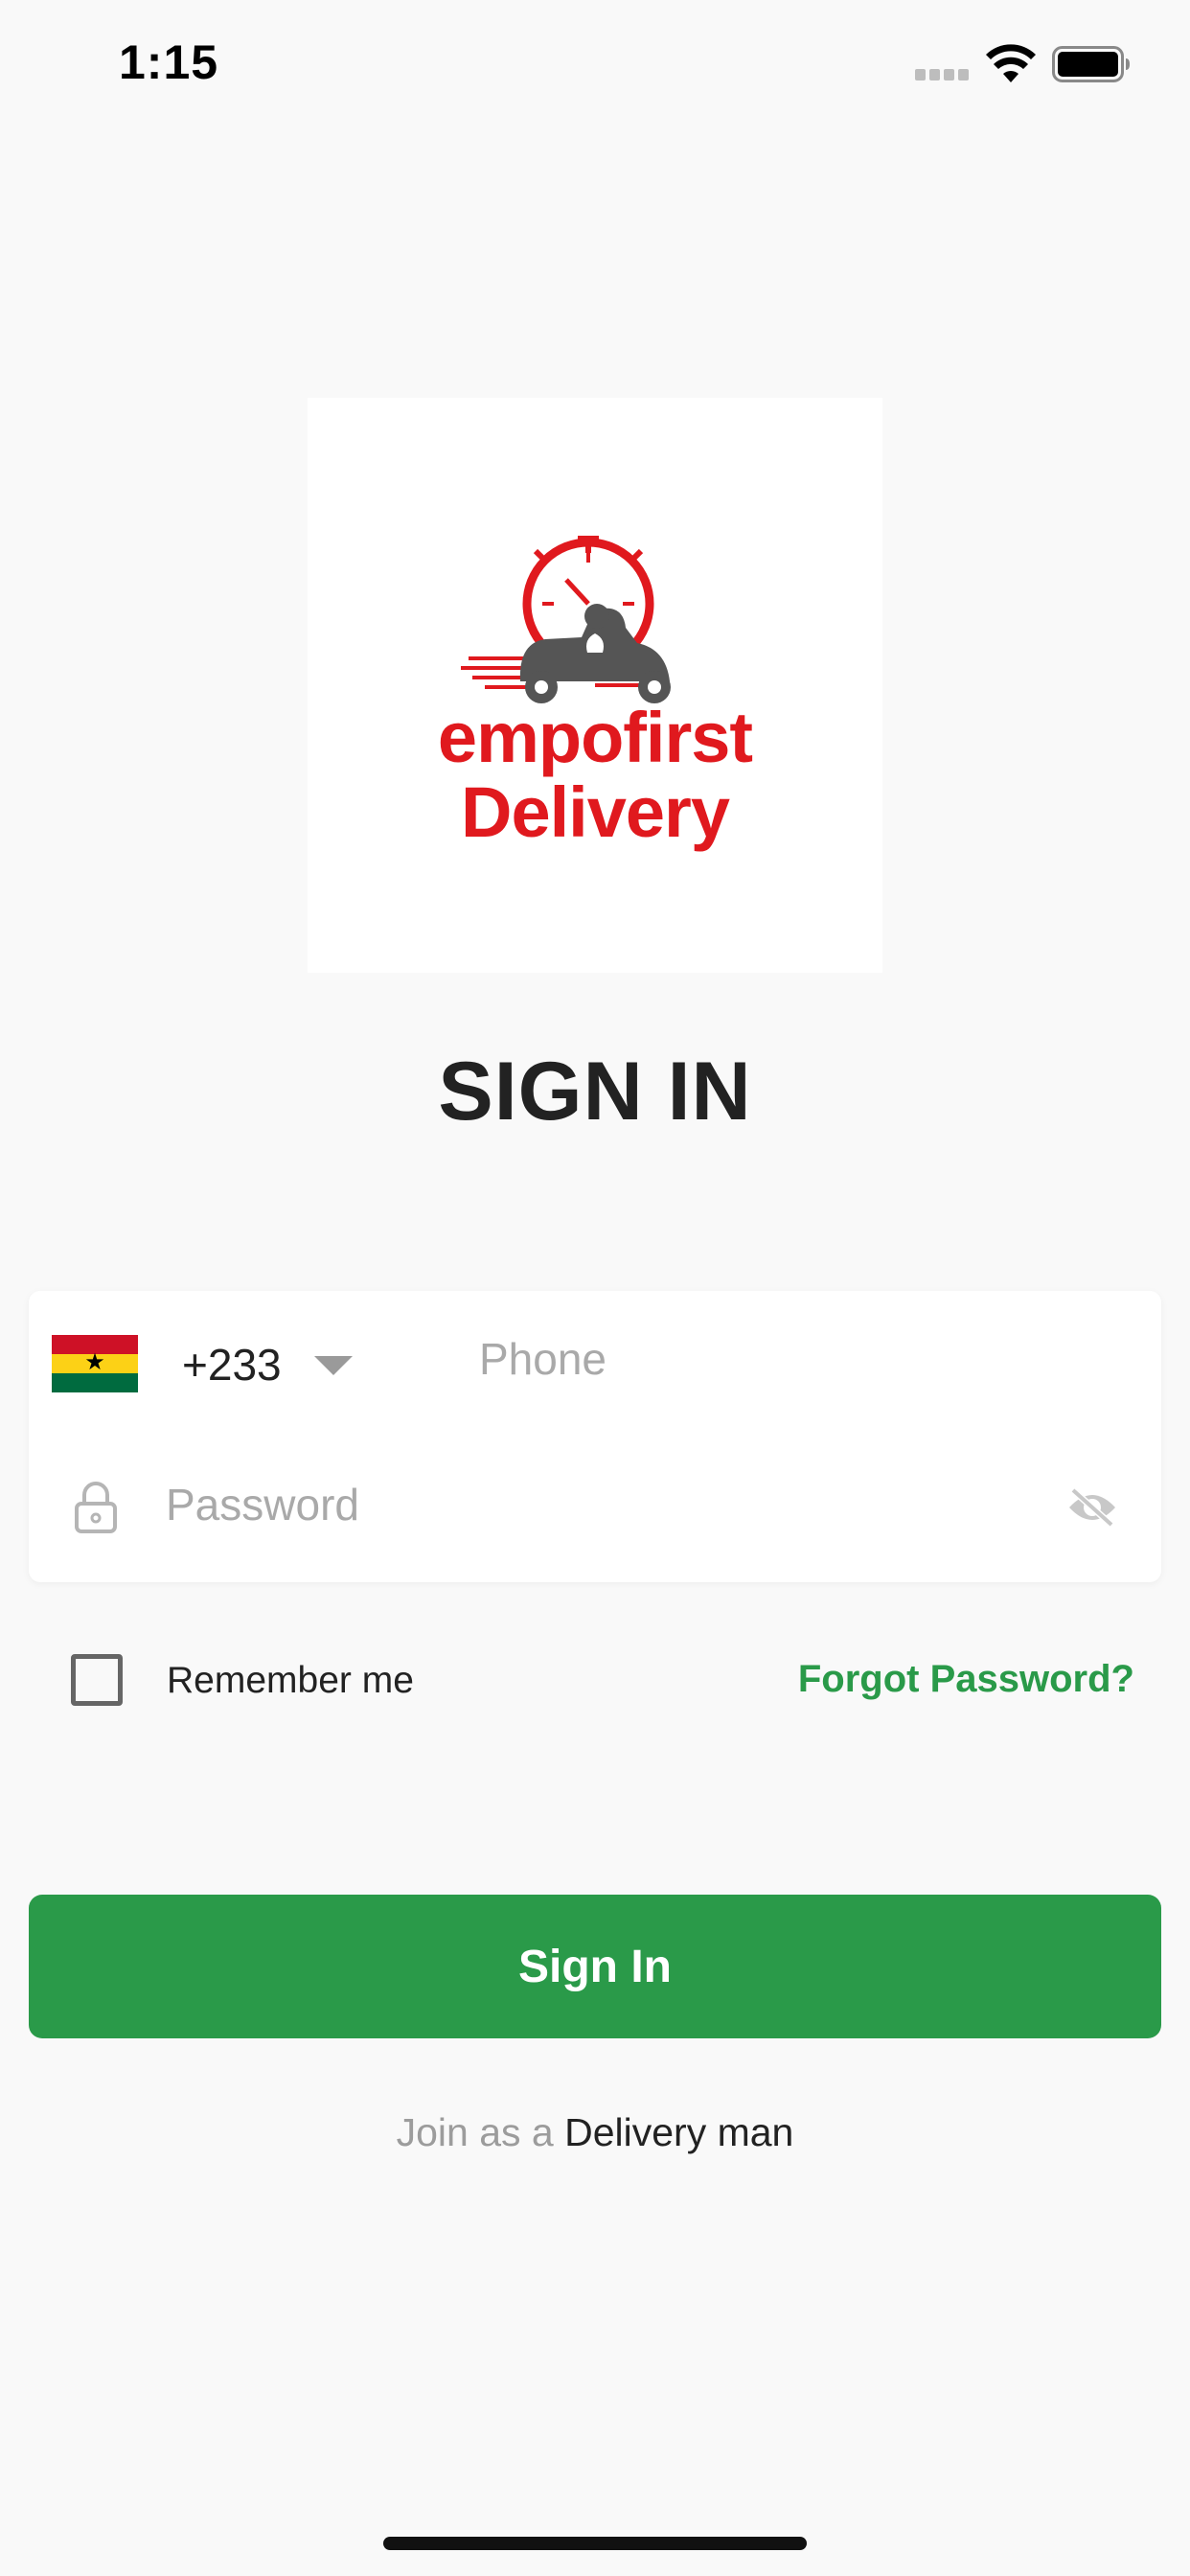  Describe the element at coordinates (595, 2543) in the screenshot. I see `home-indicator` at that location.